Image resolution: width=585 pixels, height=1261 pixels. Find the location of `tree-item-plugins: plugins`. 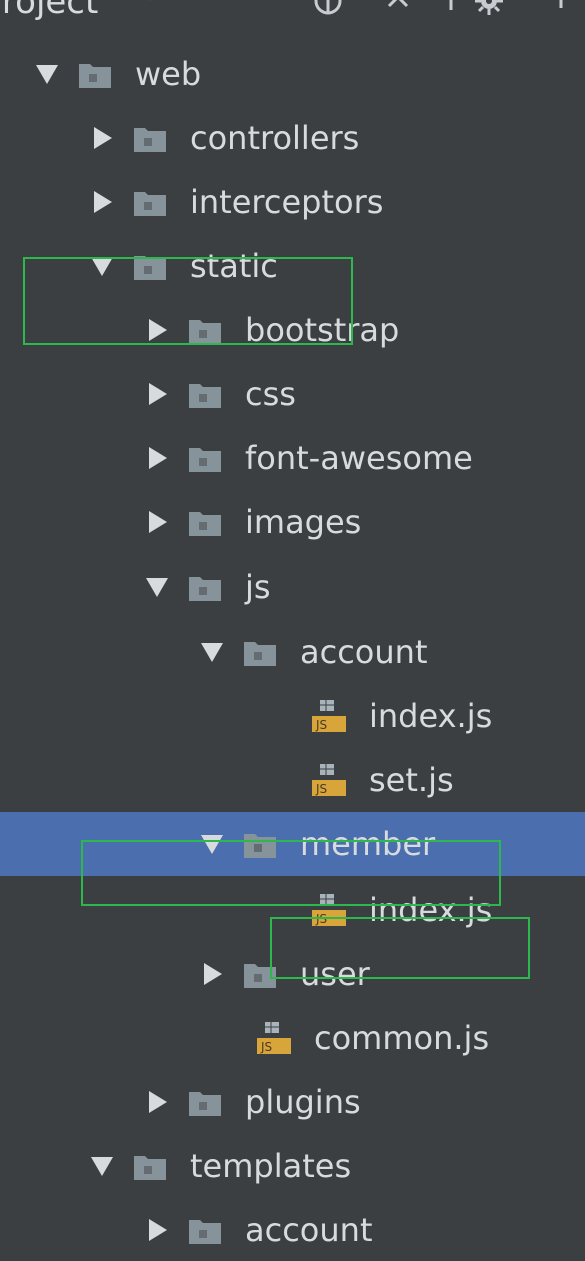

tree-item-plugins: plugins is located at coordinates (292, 1102).